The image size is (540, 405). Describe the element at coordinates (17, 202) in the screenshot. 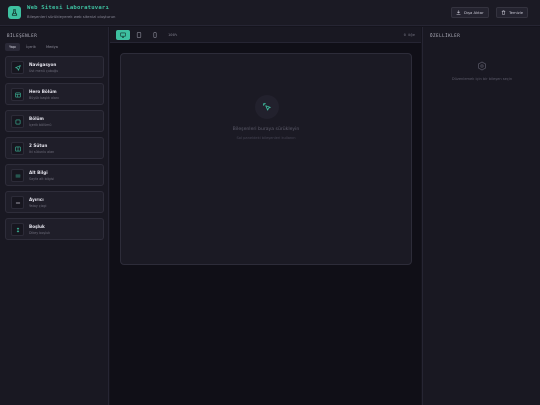

I see `divider-icon` at that location.